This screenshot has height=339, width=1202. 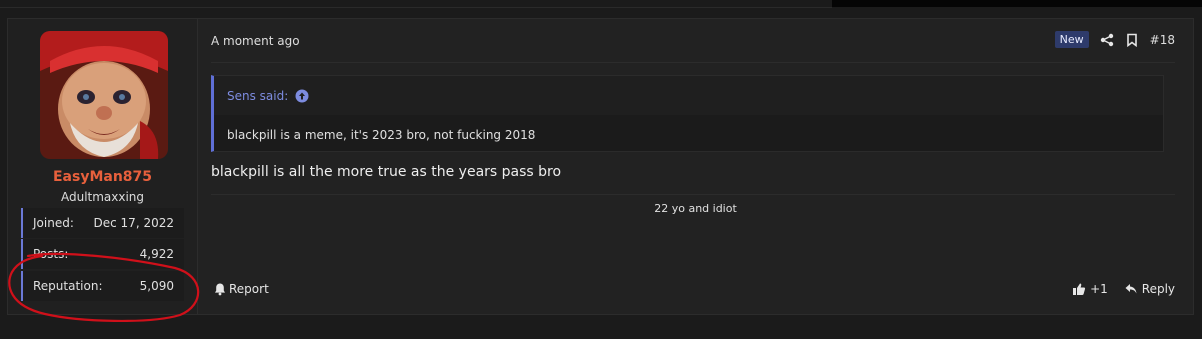 I want to click on stat-value: 5,090, so click(x=156, y=286).